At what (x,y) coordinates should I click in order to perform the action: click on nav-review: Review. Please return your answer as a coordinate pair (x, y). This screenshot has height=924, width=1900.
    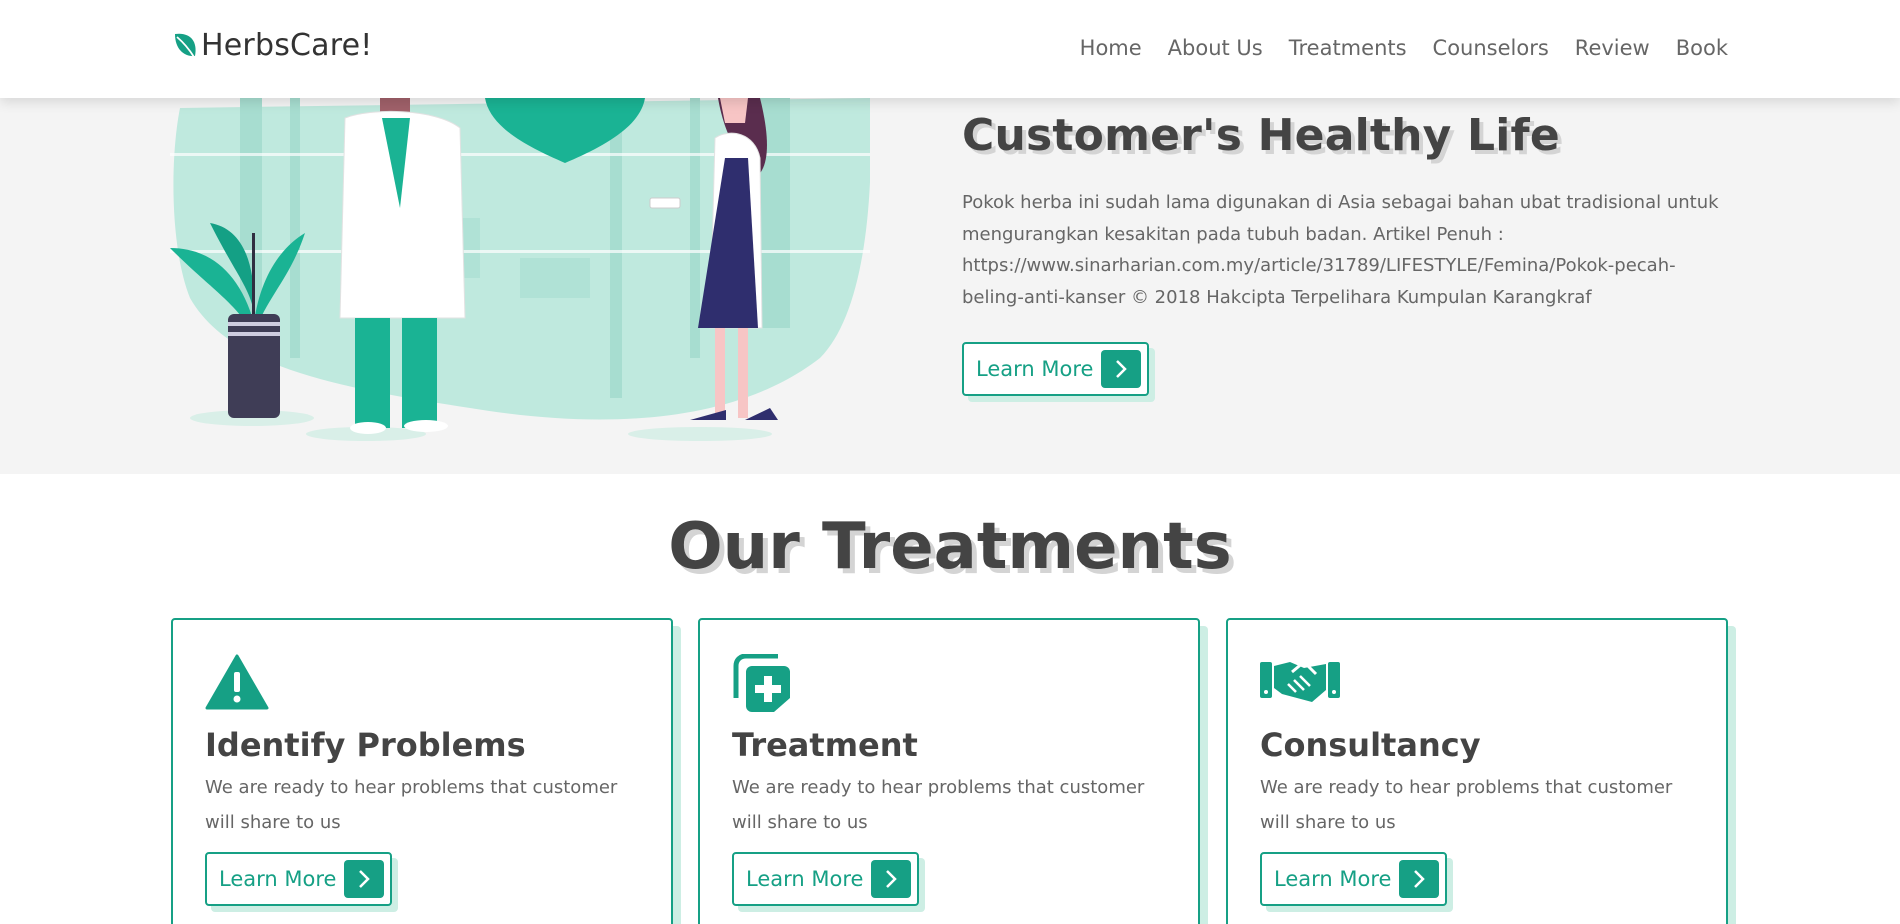
    Looking at the image, I should click on (1612, 48).